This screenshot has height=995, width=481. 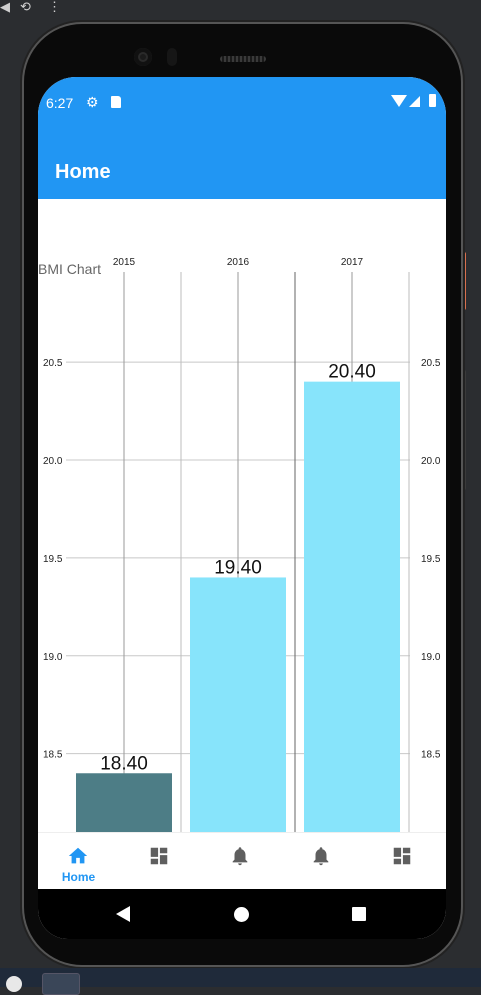 What do you see at coordinates (25, 7) in the screenshot?
I see `rotate-icon: ⟲` at bounding box center [25, 7].